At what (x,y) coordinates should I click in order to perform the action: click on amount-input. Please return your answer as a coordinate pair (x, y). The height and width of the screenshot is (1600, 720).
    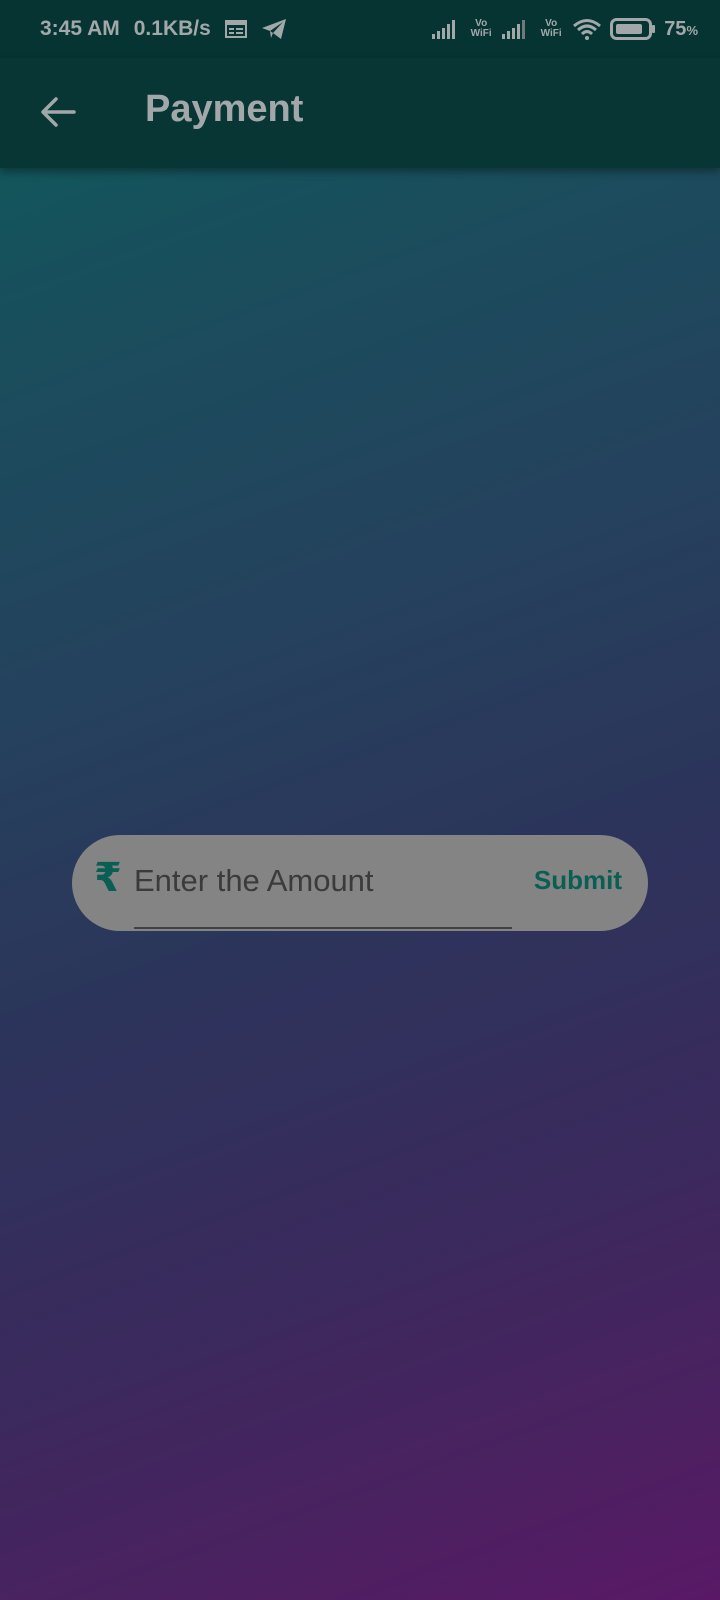
    Looking at the image, I should click on (323, 882).